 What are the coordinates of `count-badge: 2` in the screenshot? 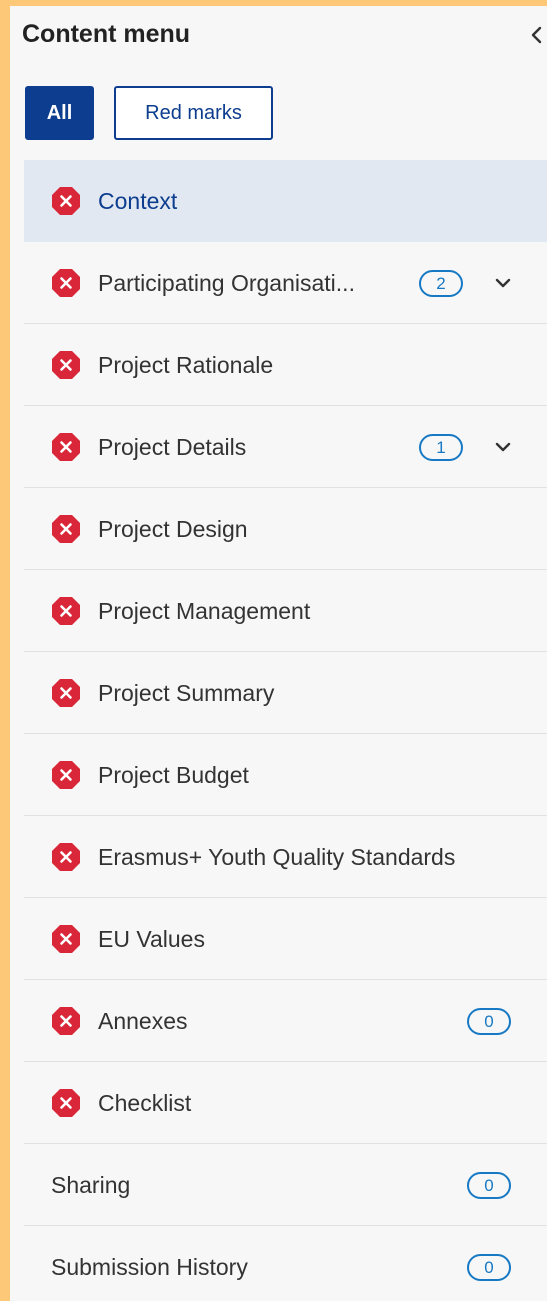 It's located at (441, 283).